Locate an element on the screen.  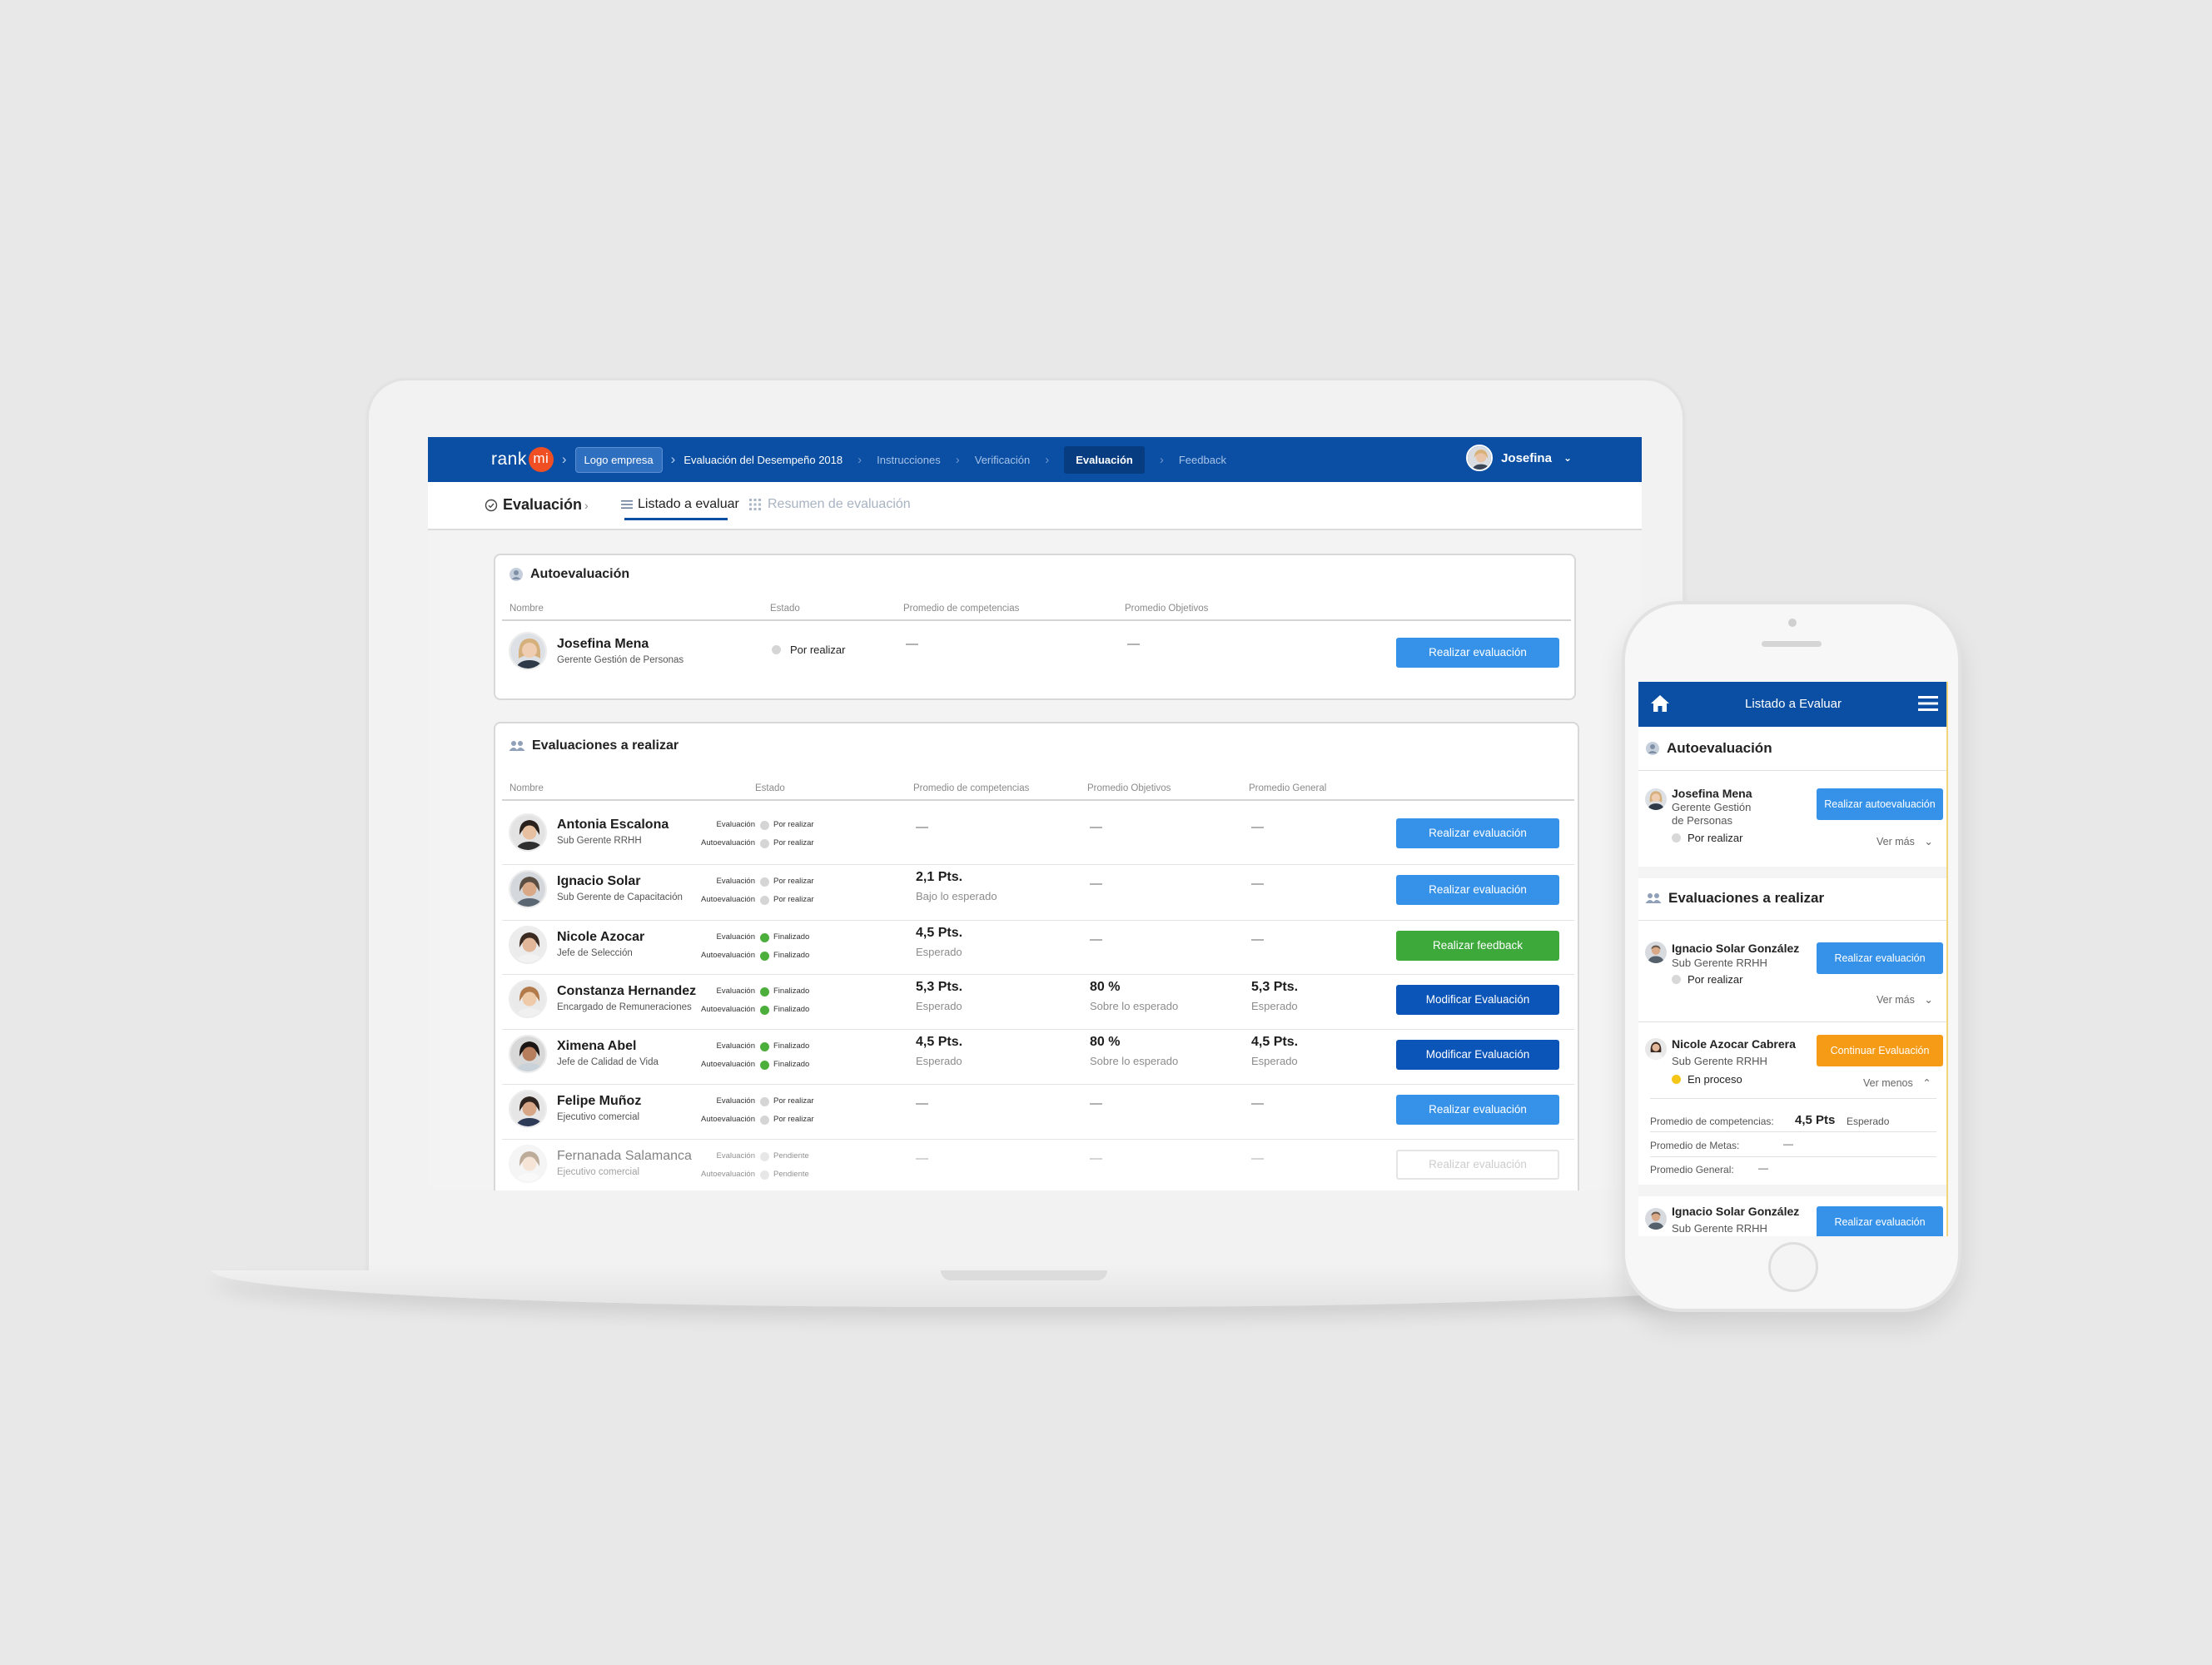
rankmi-logo: rank mi is located at coordinates (522, 459).